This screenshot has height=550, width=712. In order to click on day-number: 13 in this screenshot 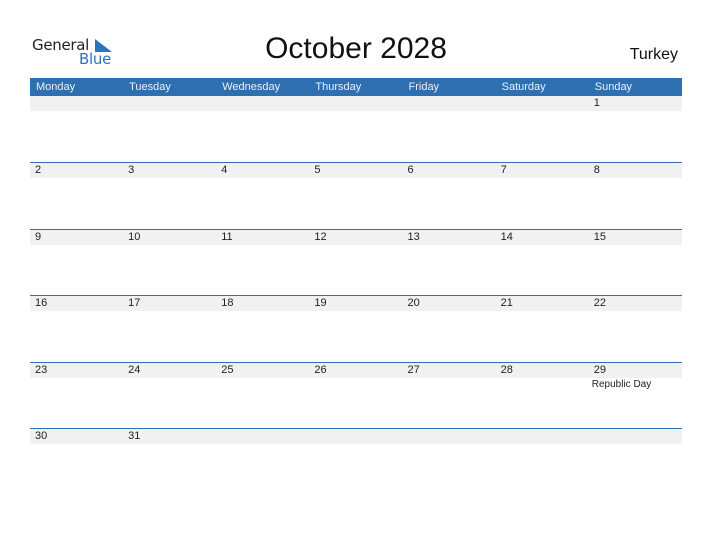, I will do `click(413, 236)`.